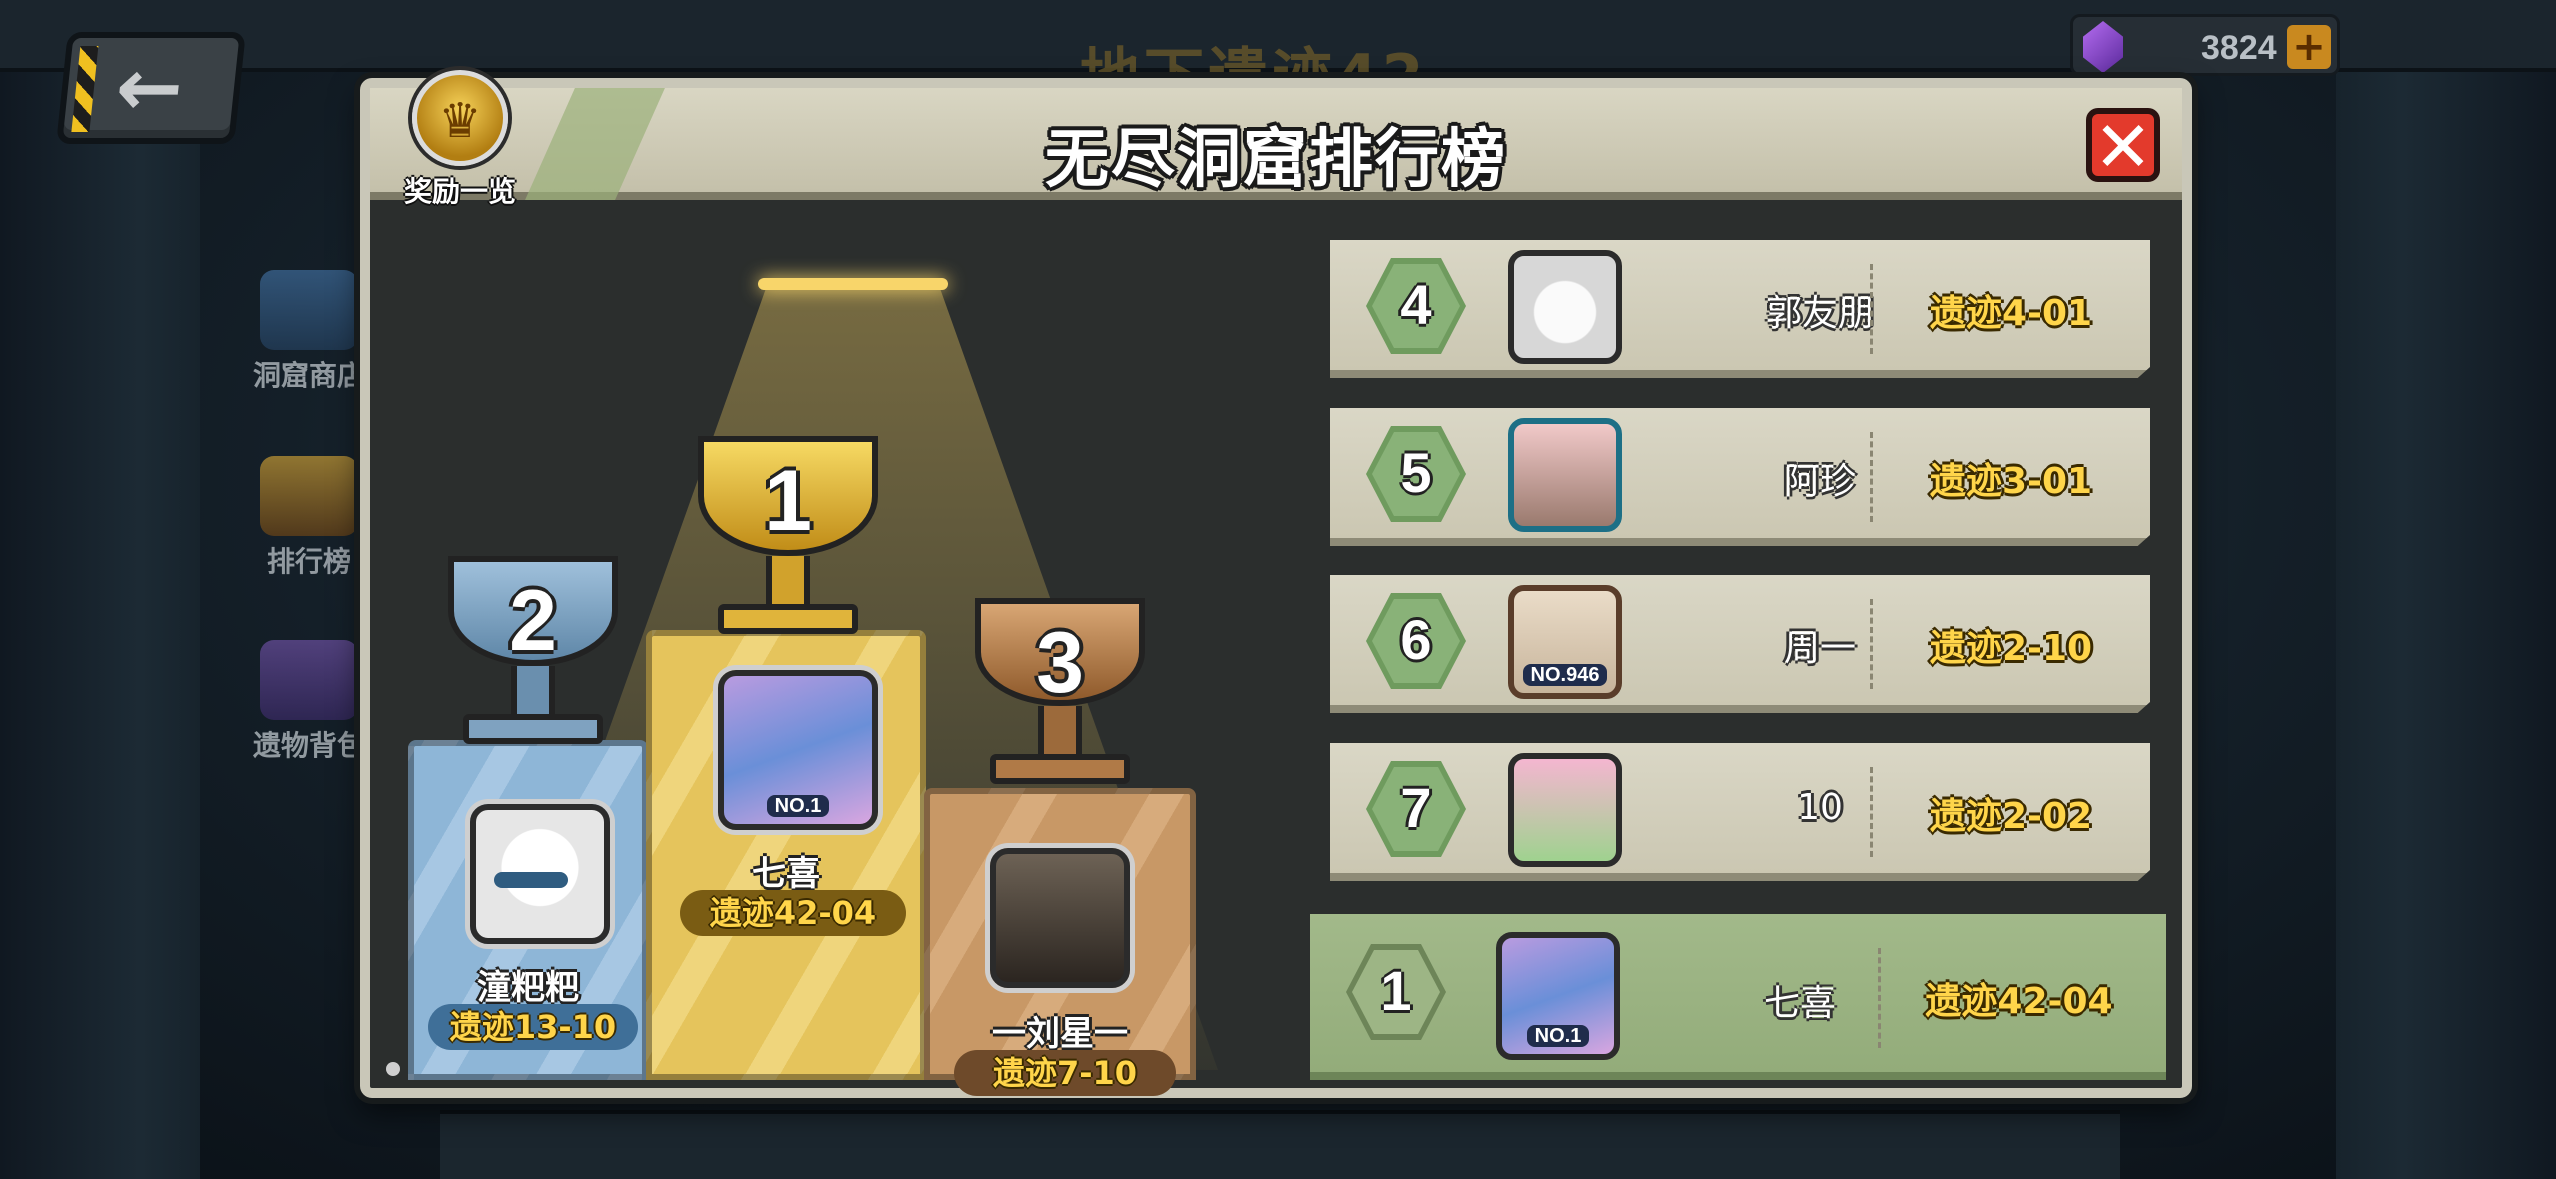 Image resolution: width=2556 pixels, height=1179 pixels. I want to click on rank-row-5: 5 阿珍 遗迹3-01, so click(1740, 477).